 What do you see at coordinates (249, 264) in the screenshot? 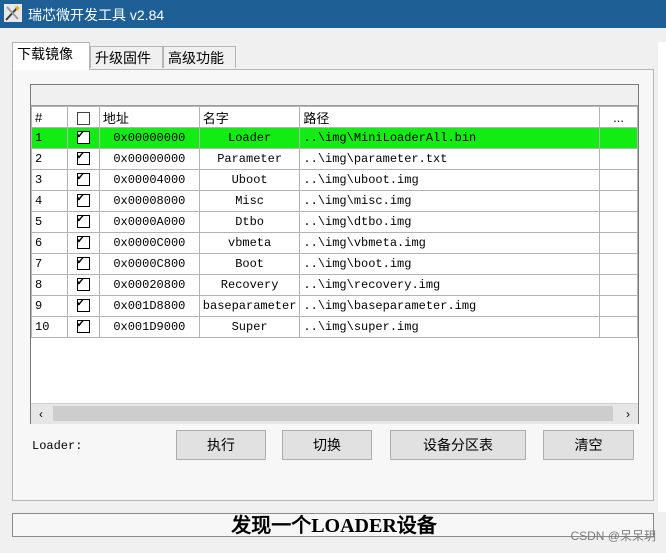
I see `row-name: Boot` at bounding box center [249, 264].